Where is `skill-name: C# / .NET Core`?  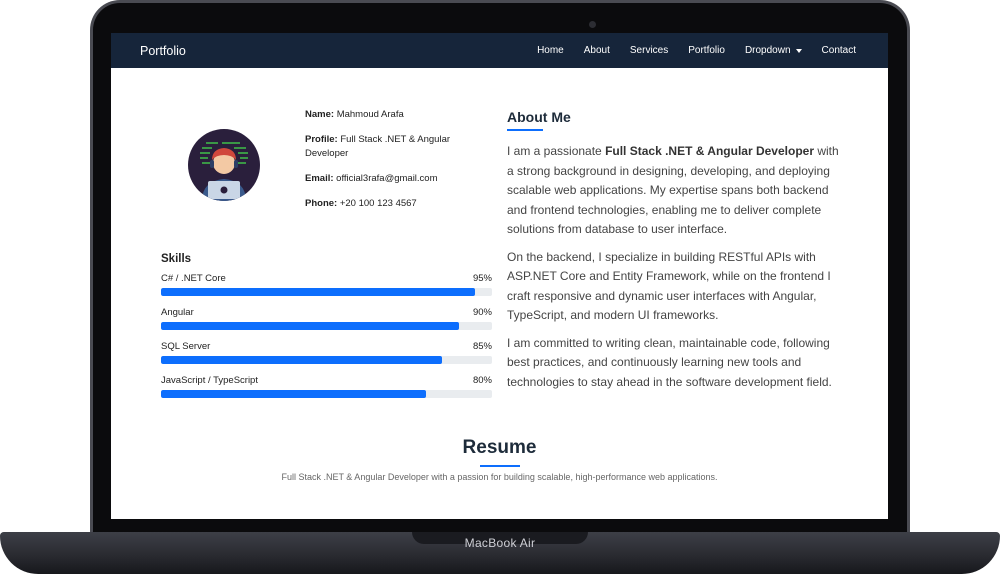 skill-name: C# / .NET Core is located at coordinates (193, 278).